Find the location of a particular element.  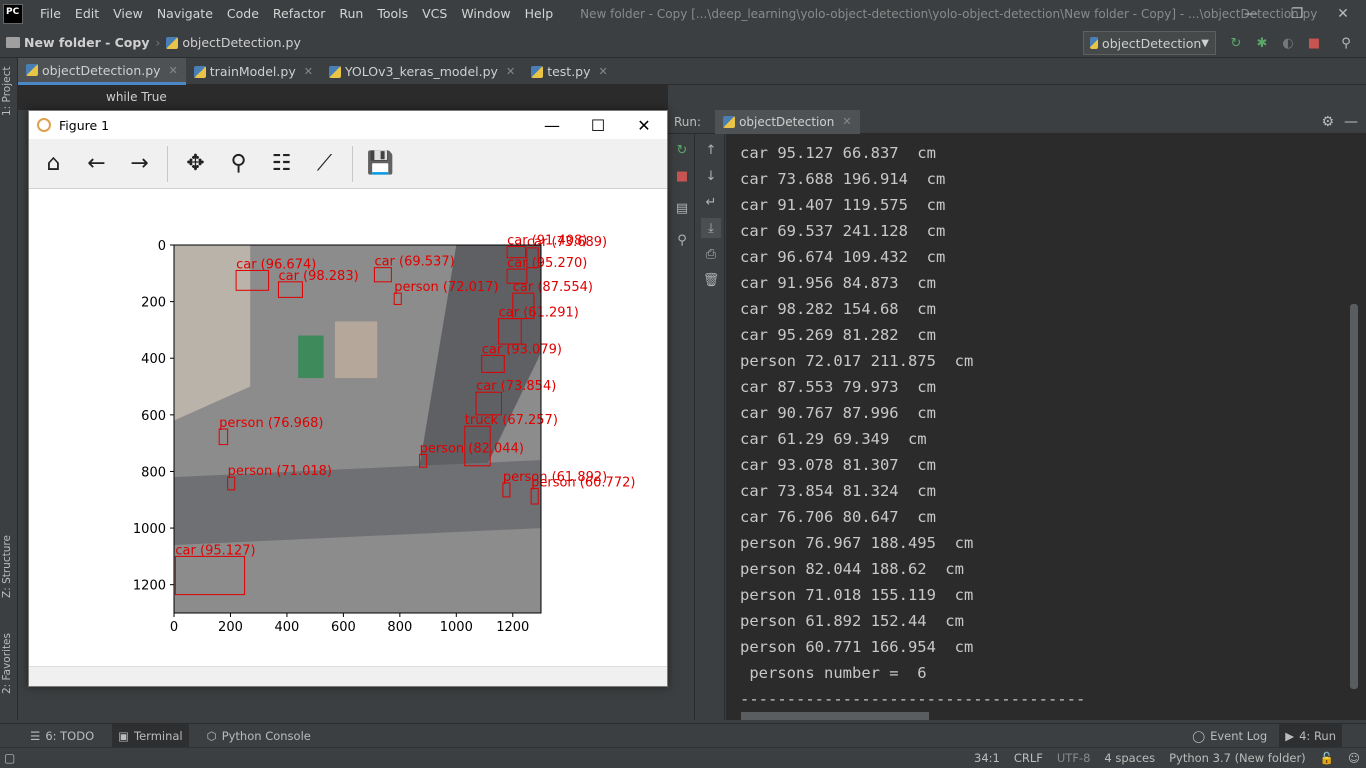

python-console-tool-button: ⬡ Python Console is located at coordinates (259, 736).